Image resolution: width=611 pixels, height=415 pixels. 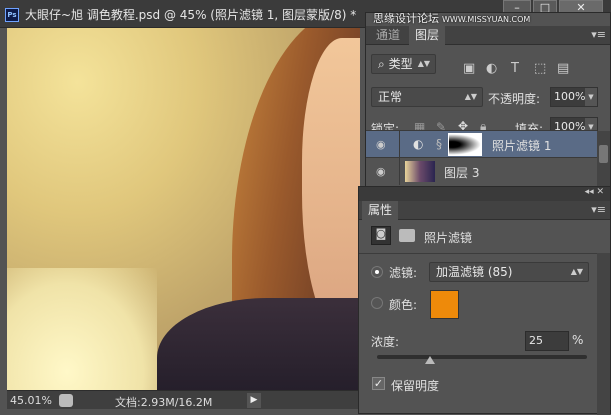 What do you see at coordinates (403, 305) in the screenshot?
I see `color-label: 颜色:` at bounding box center [403, 305].